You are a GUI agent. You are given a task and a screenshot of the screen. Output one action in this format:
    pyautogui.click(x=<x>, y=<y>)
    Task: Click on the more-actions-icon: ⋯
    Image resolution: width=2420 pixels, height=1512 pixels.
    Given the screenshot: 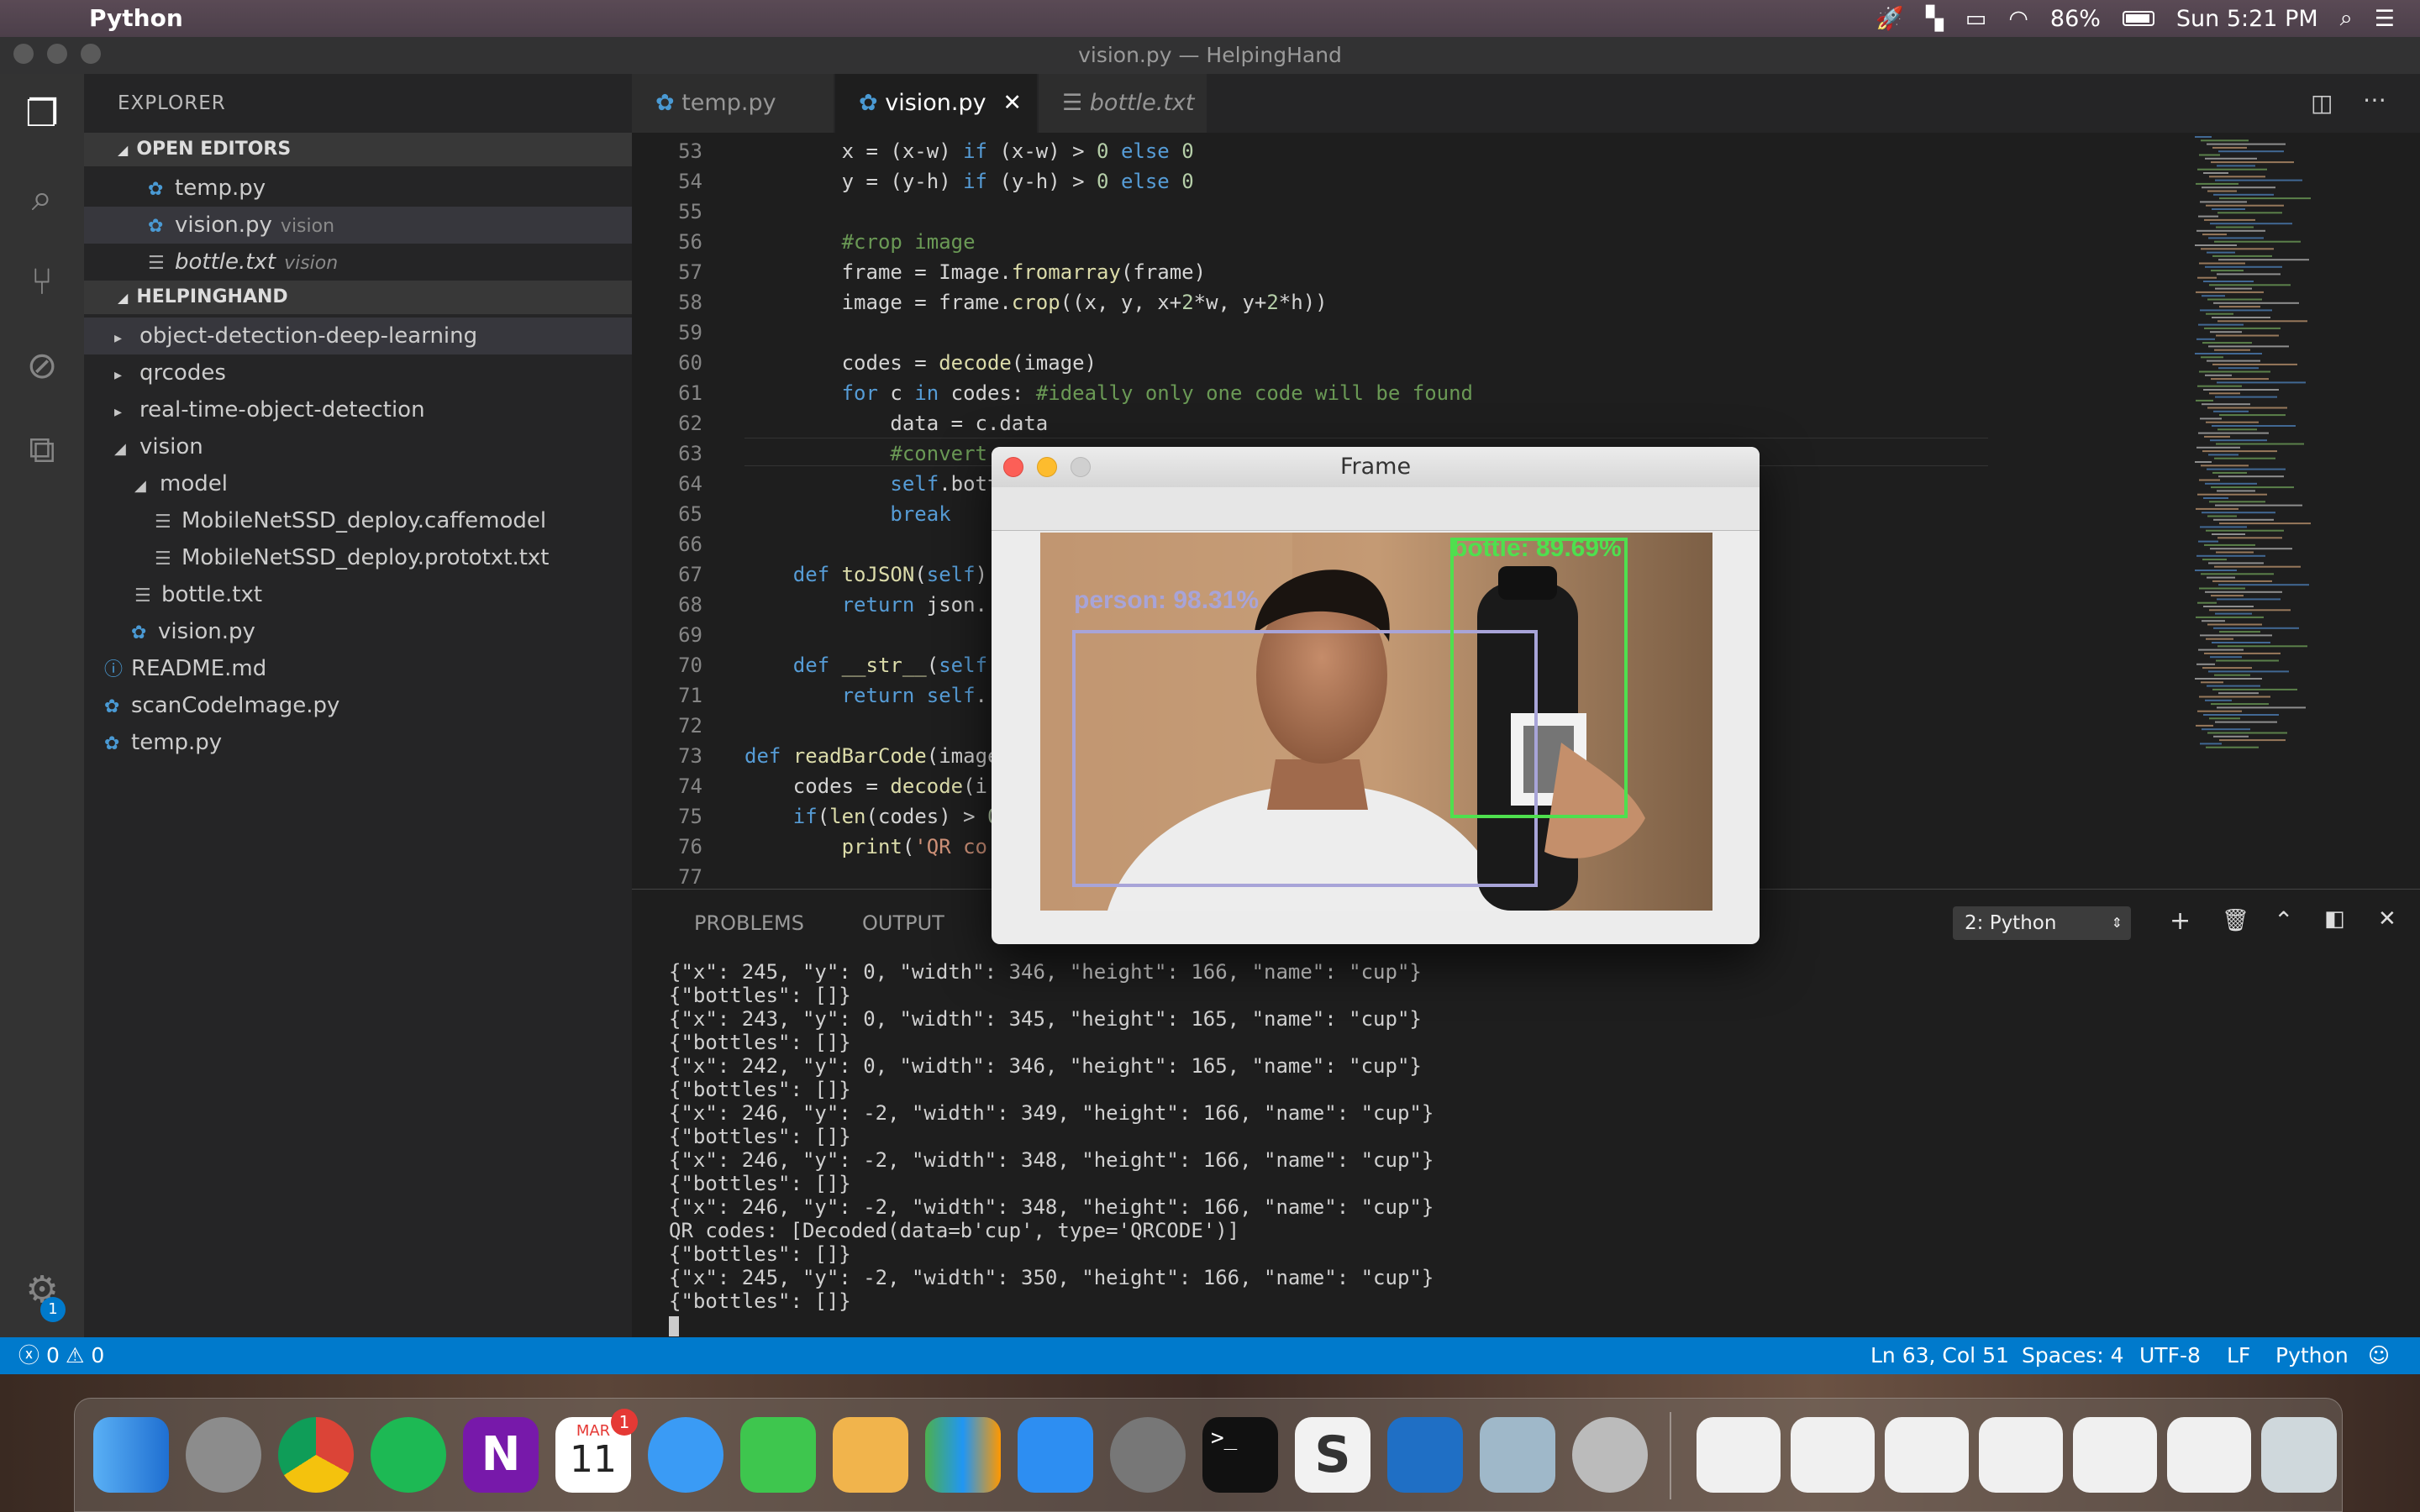 What is the action you would take?
    pyautogui.click(x=2374, y=99)
    